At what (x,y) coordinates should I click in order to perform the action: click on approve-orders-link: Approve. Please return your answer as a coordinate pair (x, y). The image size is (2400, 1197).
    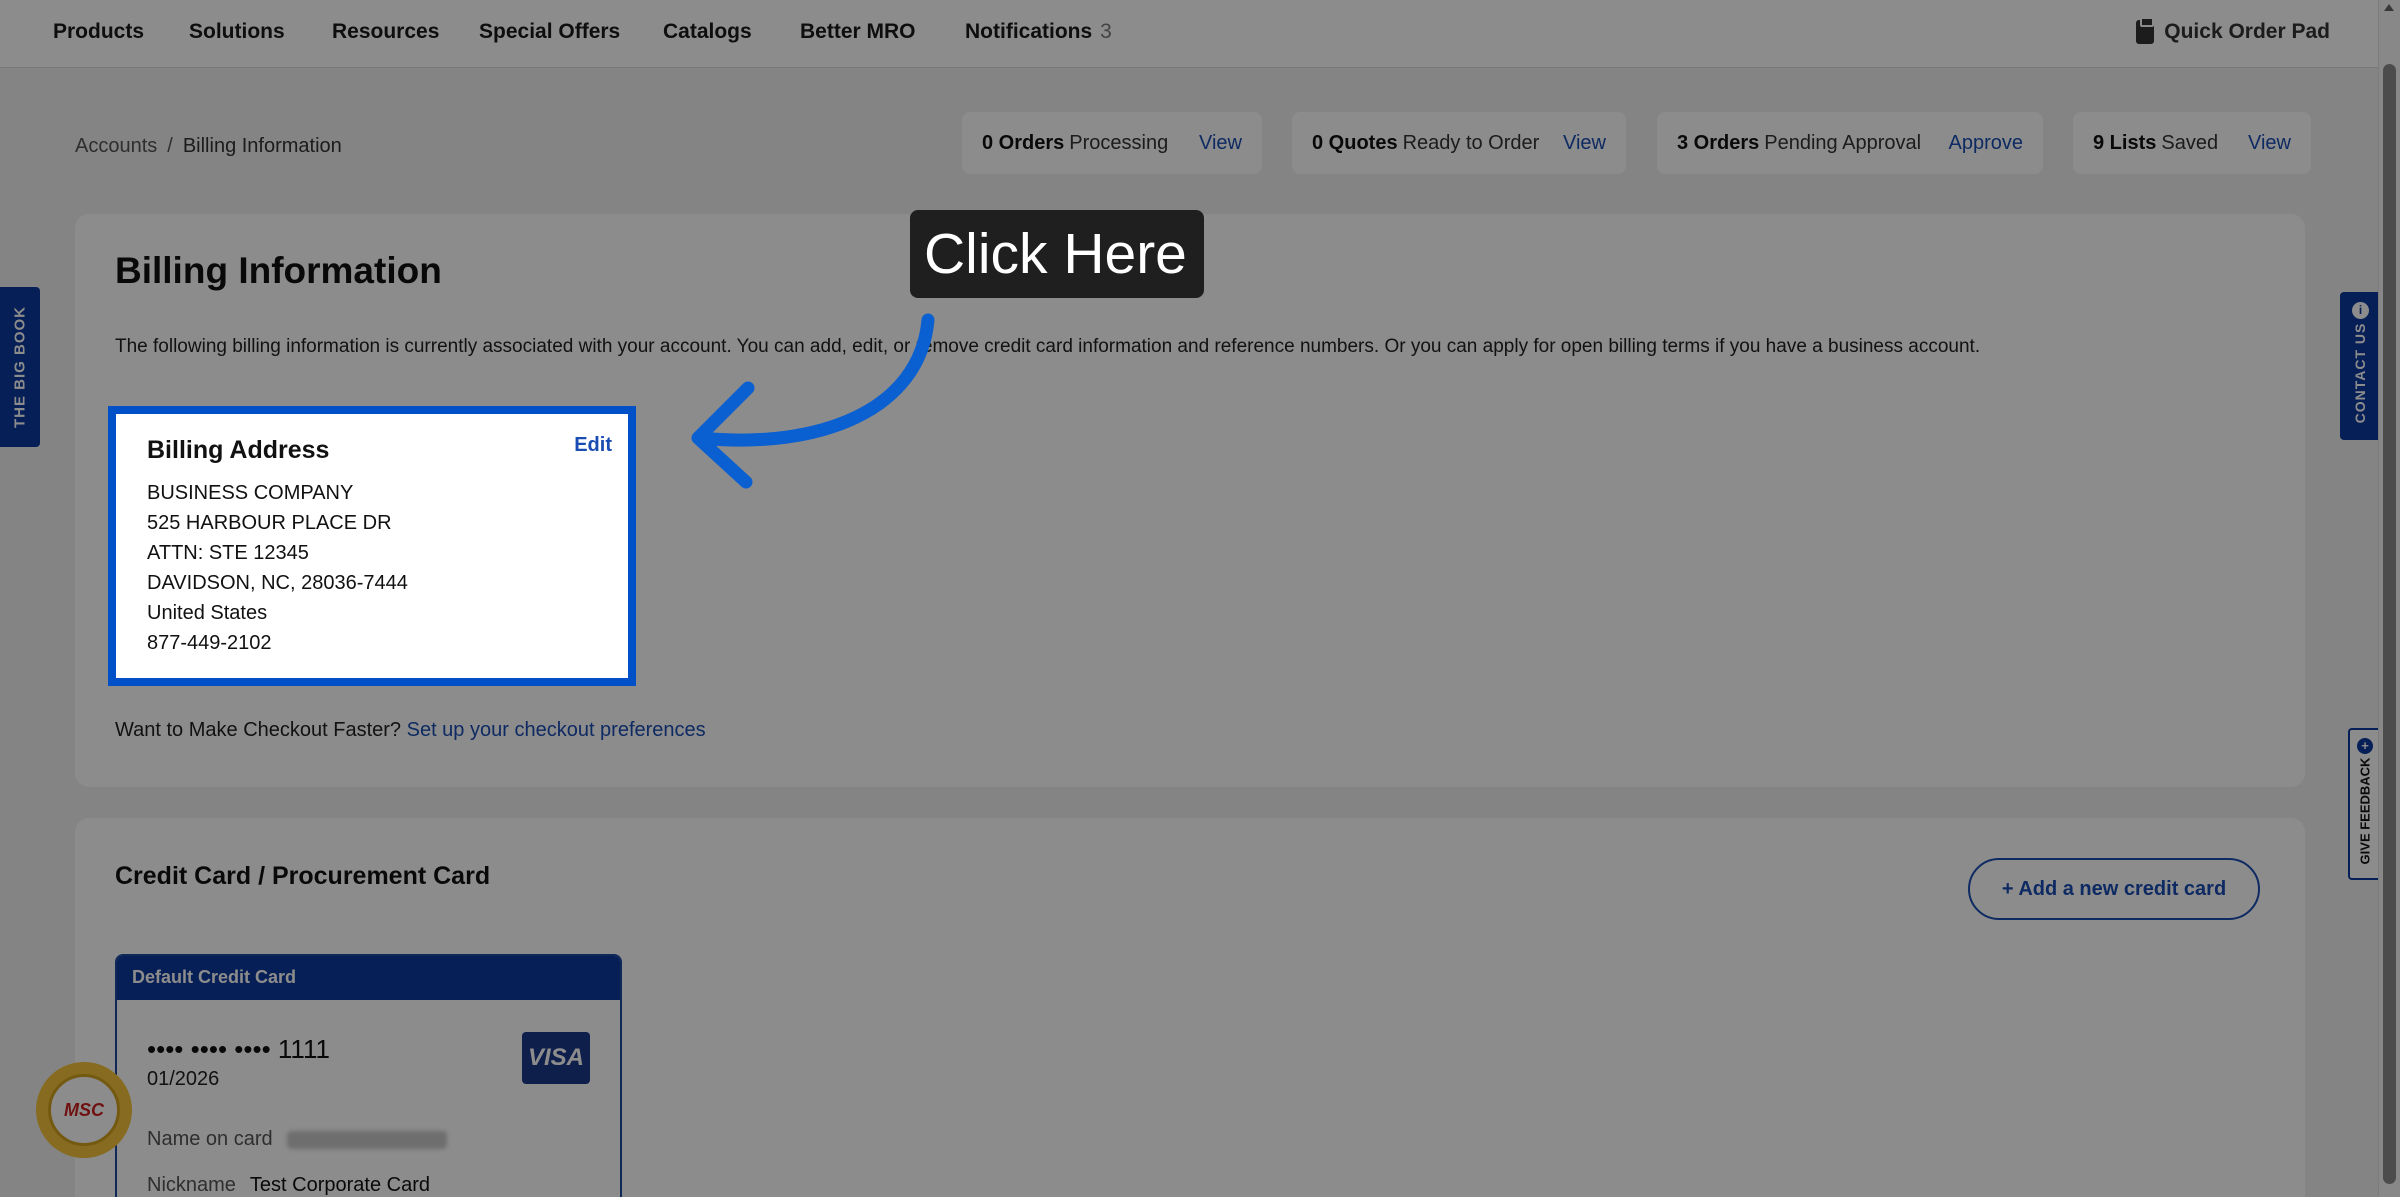
    Looking at the image, I should click on (1986, 143).